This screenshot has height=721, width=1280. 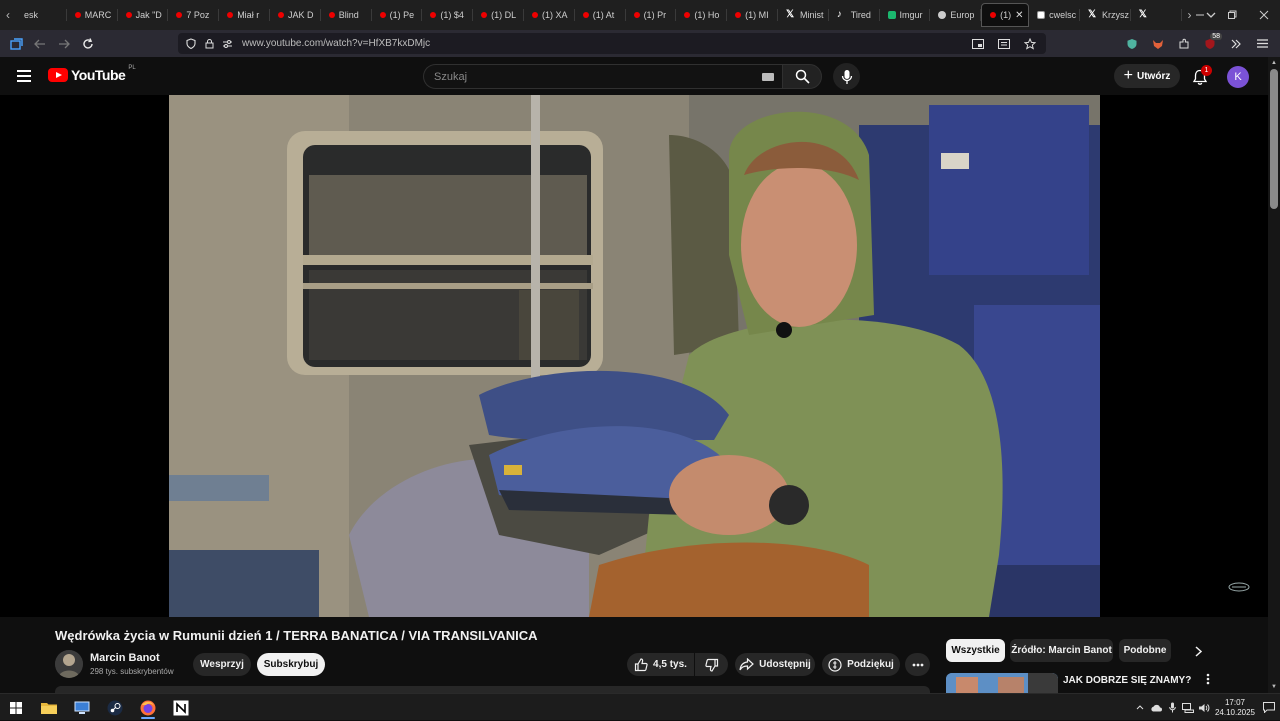 What do you see at coordinates (861, 664) in the screenshot?
I see `thanks-button: Podziękuj` at bounding box center [861, 664].